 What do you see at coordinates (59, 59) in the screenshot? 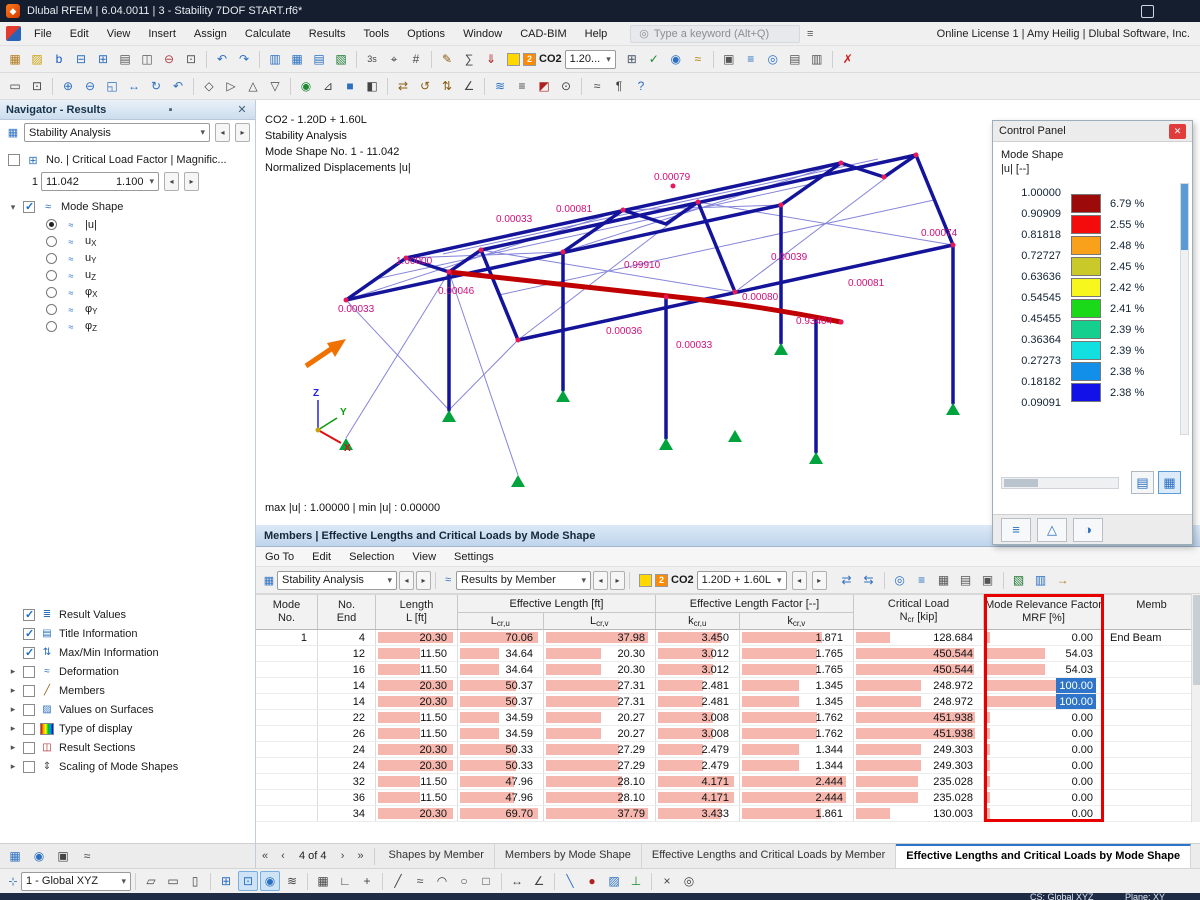
I see `dlubal-b-icon: b` at bounding box center [59, 59].